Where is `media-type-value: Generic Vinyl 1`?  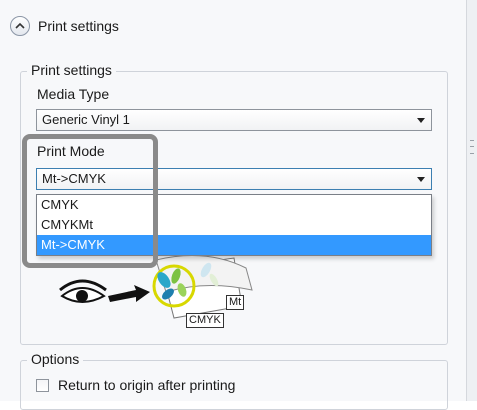
media-type-value: Generic Vinyl 1 is located at coordinates (86, 119).